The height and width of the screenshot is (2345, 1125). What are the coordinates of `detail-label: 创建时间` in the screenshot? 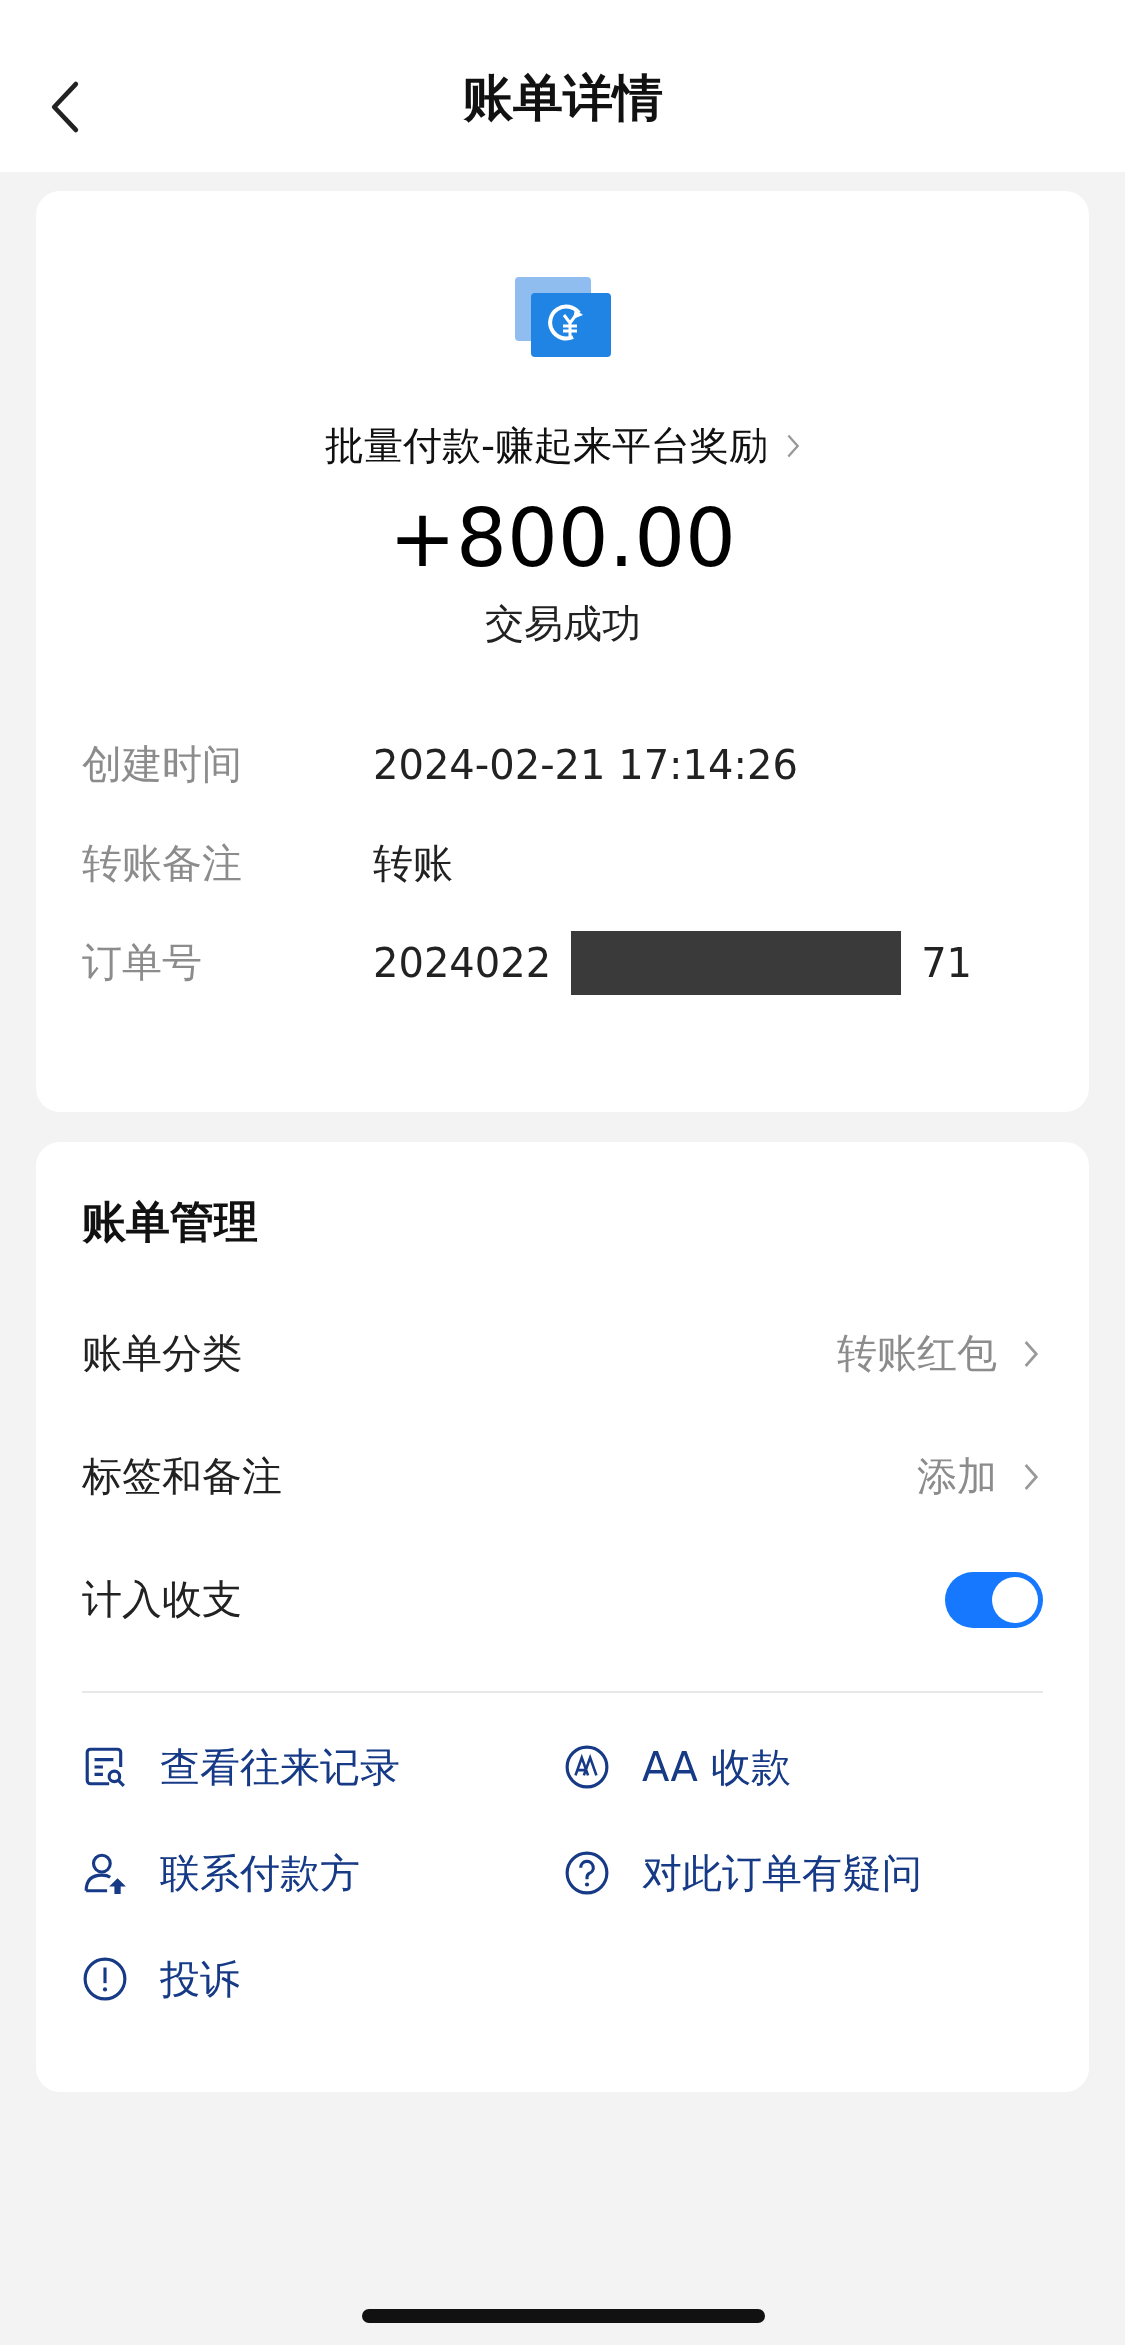 It's located at (162, 764).